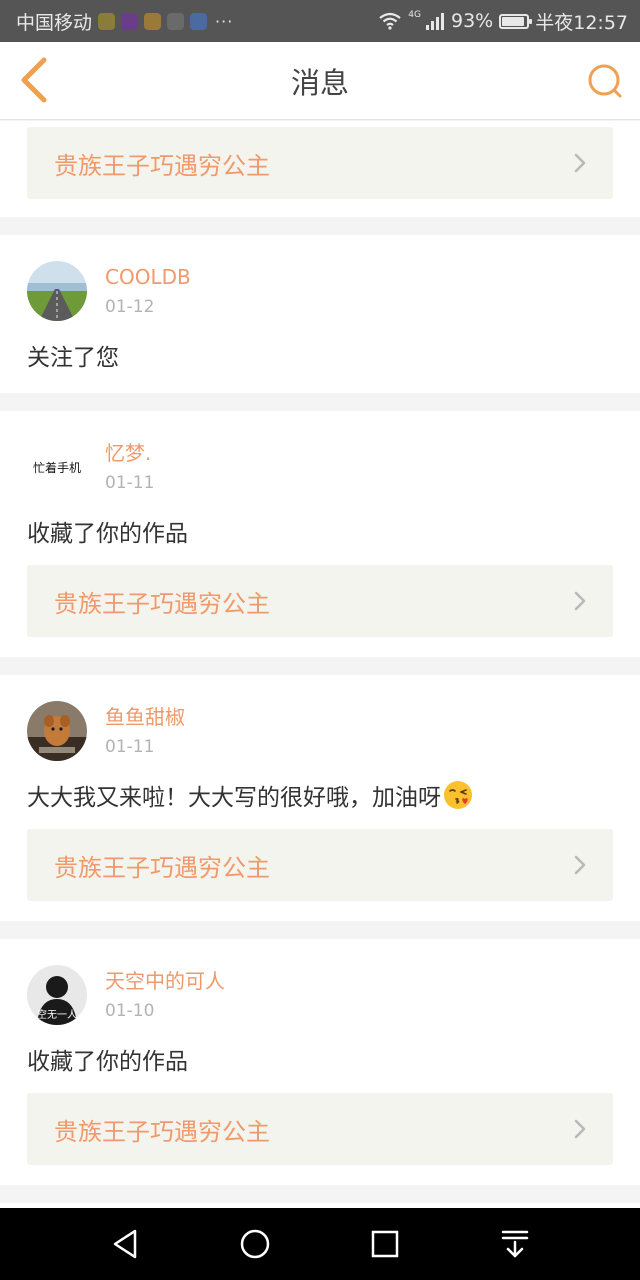  I want to click on username: 忆梦., so click(129, 453).